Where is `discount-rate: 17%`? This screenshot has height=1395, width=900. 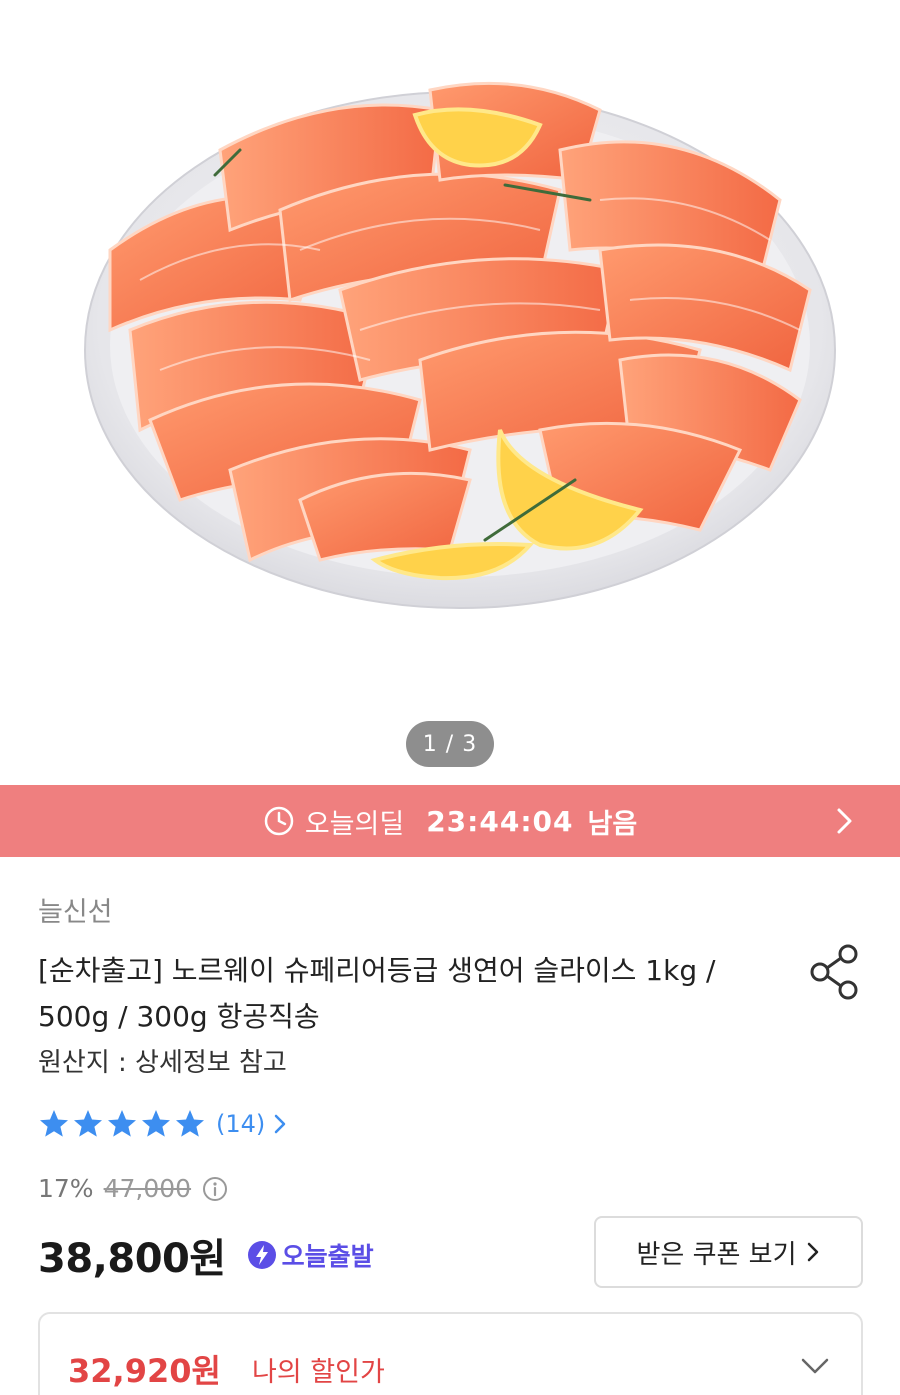 discount-rate: 17% is located at coordinates (66, 1188).